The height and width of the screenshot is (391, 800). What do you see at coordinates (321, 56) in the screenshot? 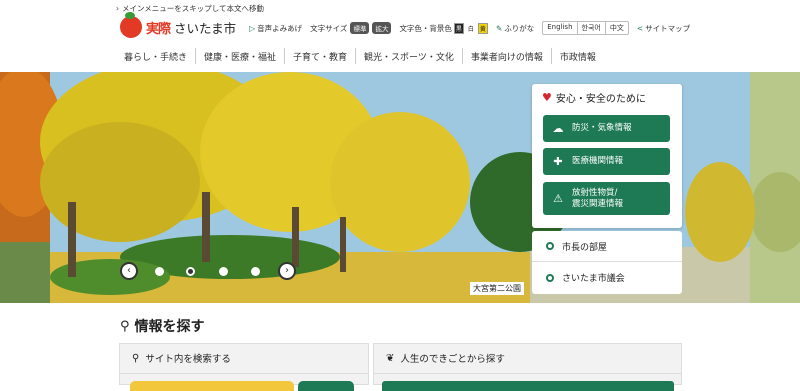
I see `nav-item-childcare: 子育て・教育` at bounding box center [321, 56].